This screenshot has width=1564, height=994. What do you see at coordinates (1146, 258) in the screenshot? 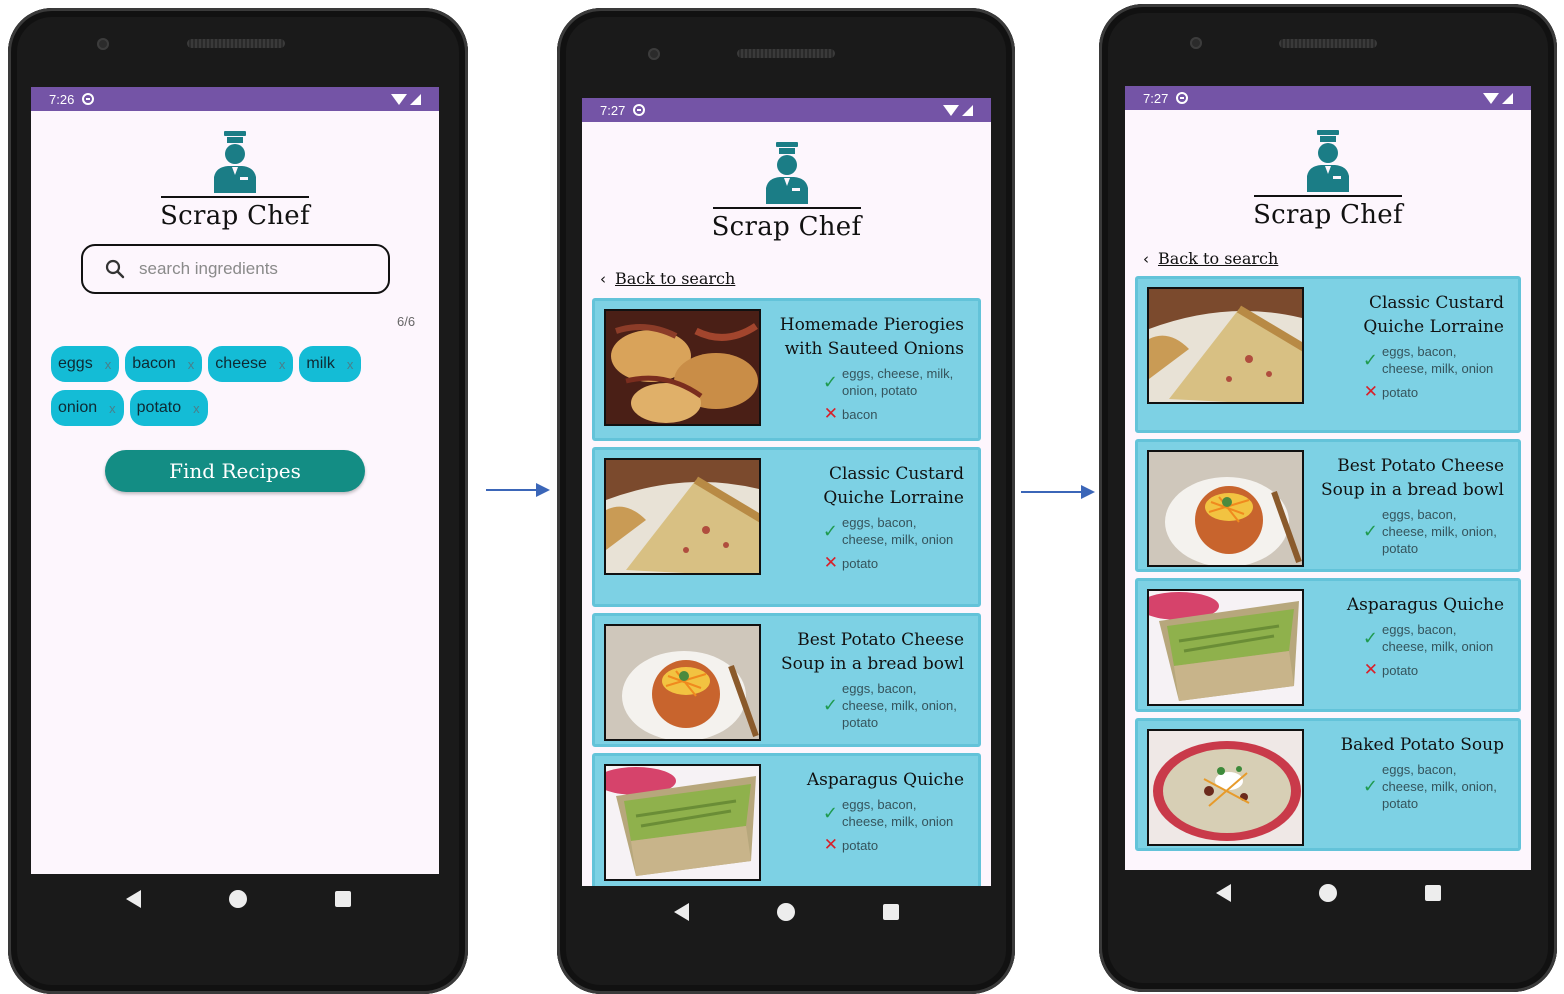
I see `chevron-left-icon: ‹` at bounding box center [1146, 258].